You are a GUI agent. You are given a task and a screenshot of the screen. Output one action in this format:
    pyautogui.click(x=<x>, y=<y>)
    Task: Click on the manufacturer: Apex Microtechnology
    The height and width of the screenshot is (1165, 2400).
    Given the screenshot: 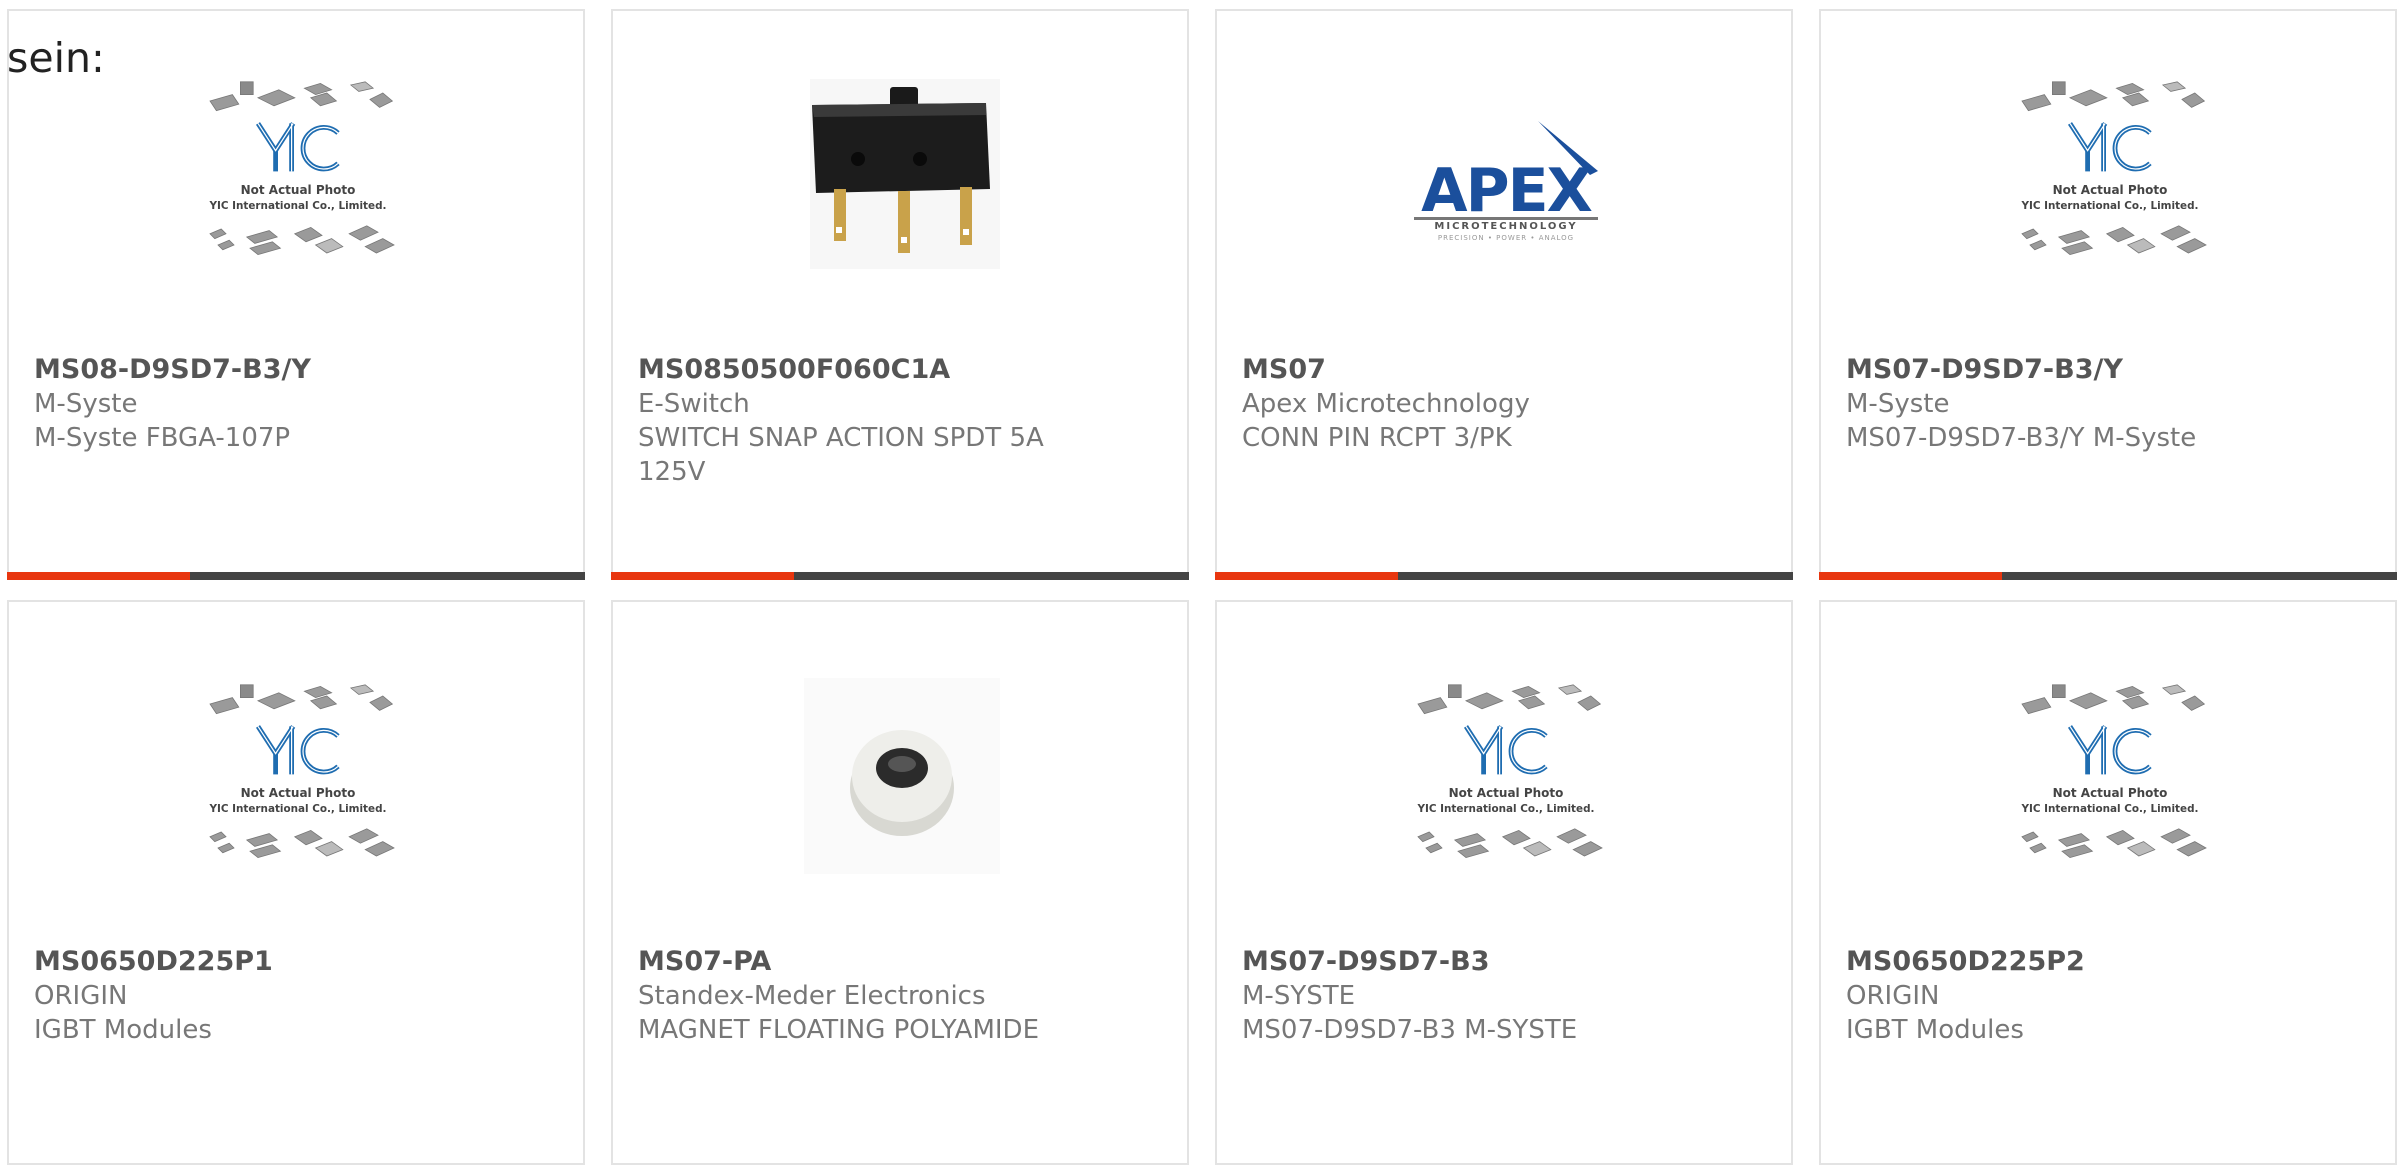 What is the action you would take?
    pyautogui.click(x=1386, y=404)
    